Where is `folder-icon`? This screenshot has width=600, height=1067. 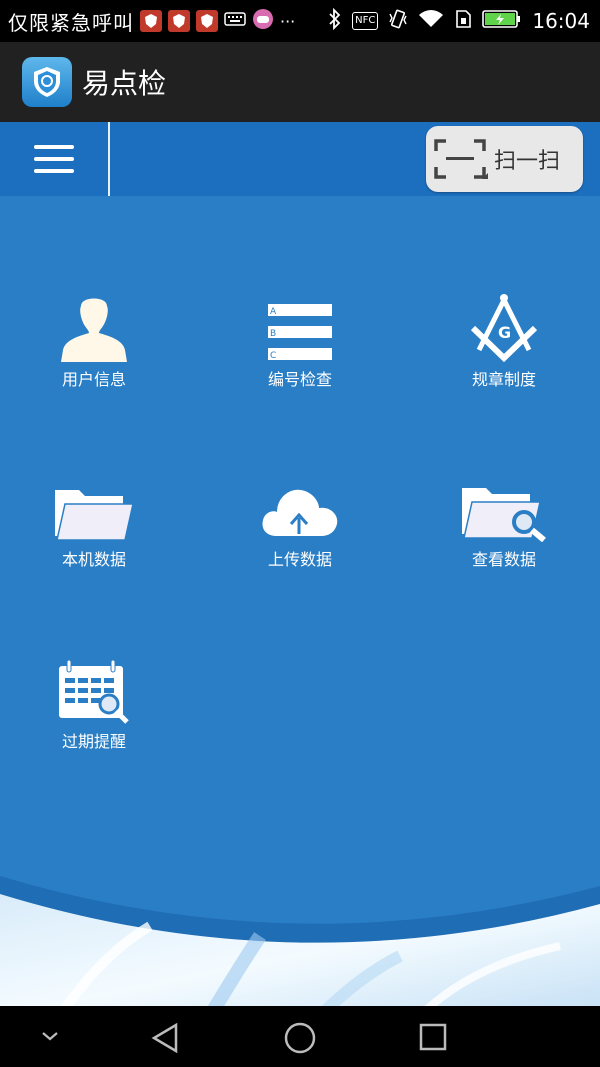
folder-icon is located at coordinates (94, 504).